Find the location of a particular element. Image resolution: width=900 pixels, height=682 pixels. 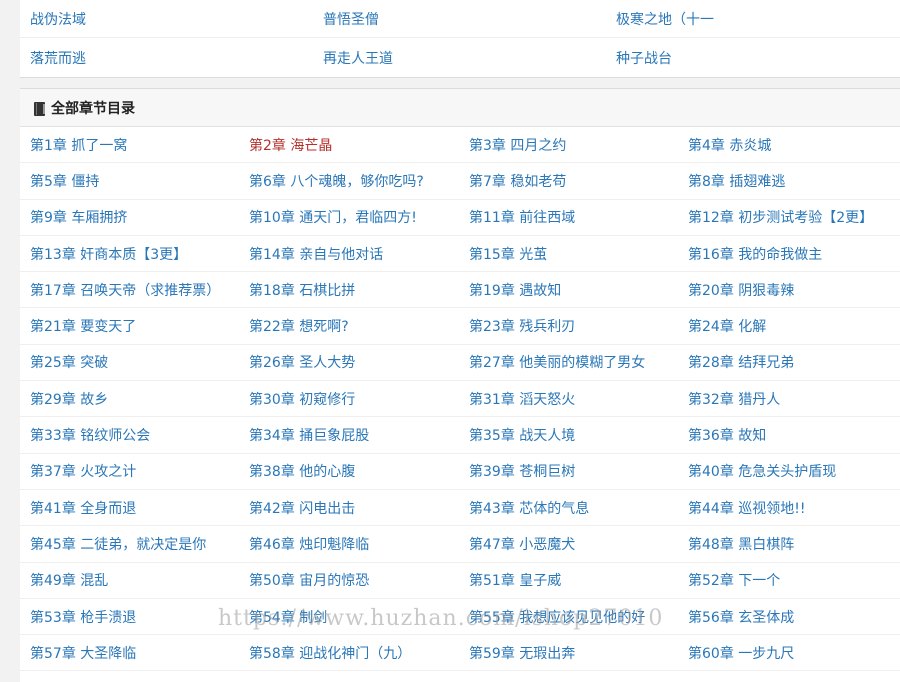

chapter-link: 第59章 无瑕出奔 is located at coordinates (568, 653).